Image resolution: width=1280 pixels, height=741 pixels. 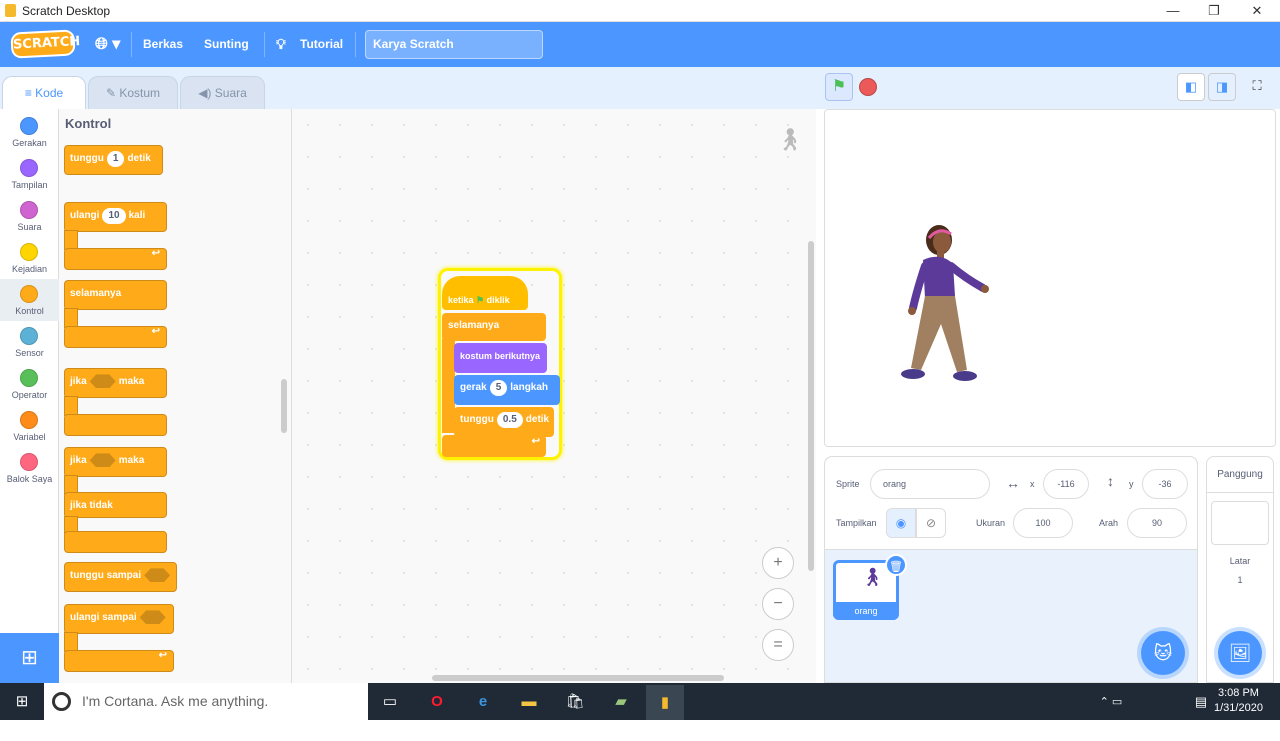 I want to click on menu-tutorial: Tutorial, so click(x=321, y=44).